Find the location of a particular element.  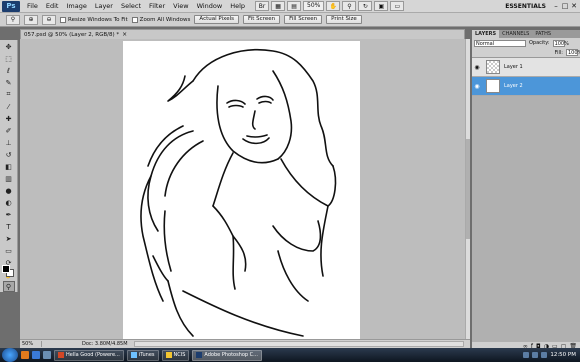

rotate-view-icon: ↻ is located at coordinates (365, 6).